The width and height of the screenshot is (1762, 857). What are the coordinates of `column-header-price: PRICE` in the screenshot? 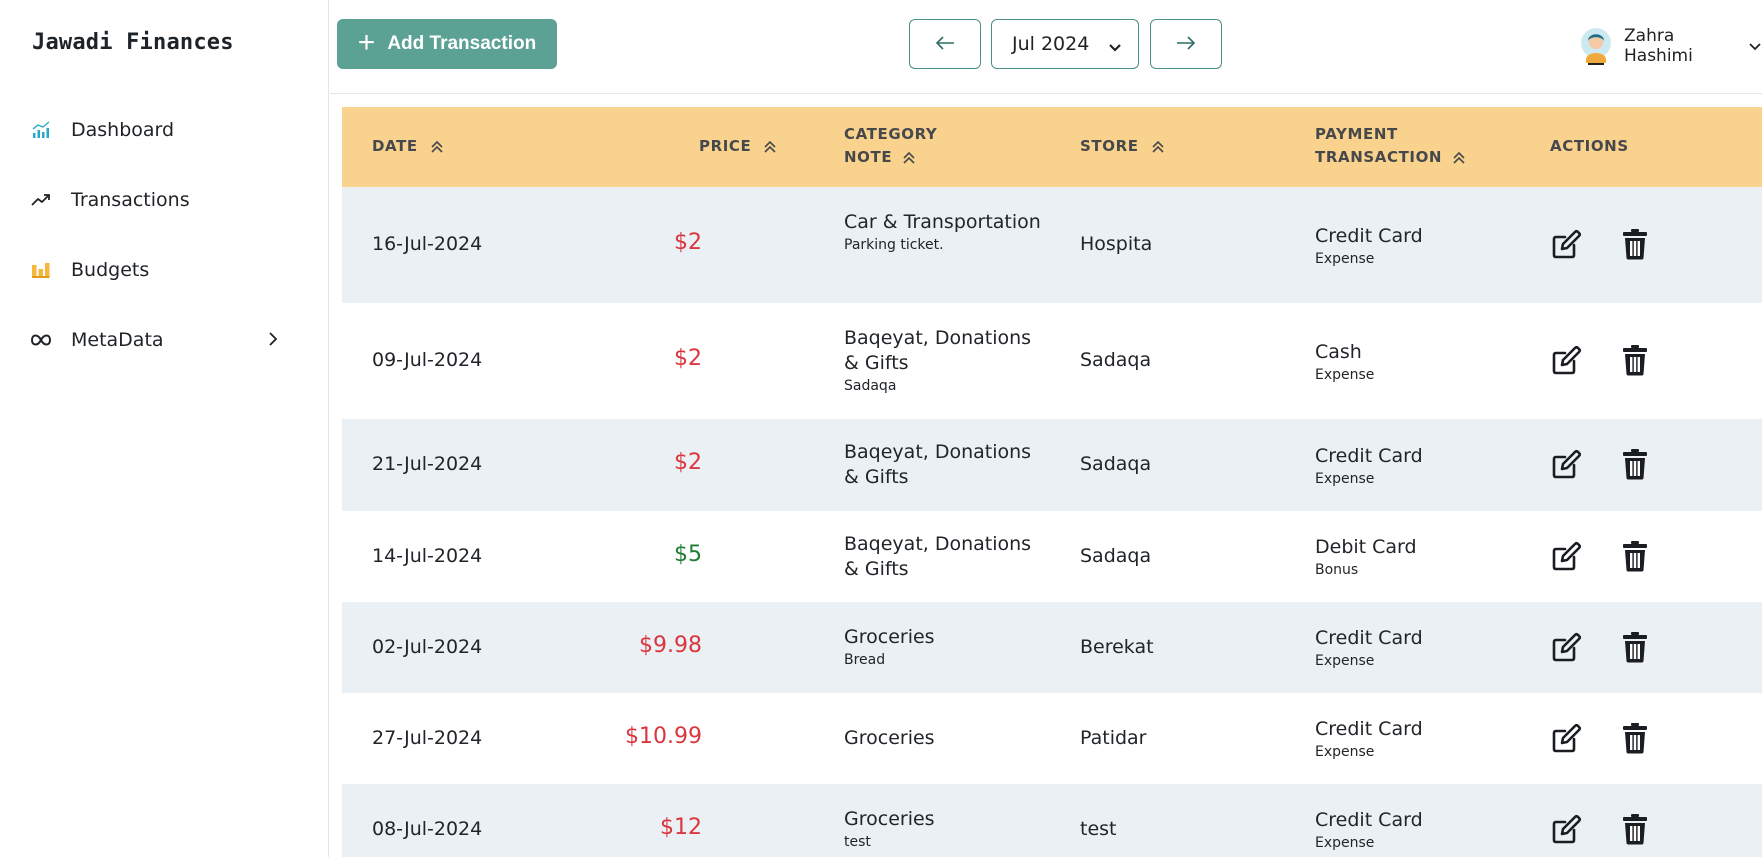 It's located at (738, 146).